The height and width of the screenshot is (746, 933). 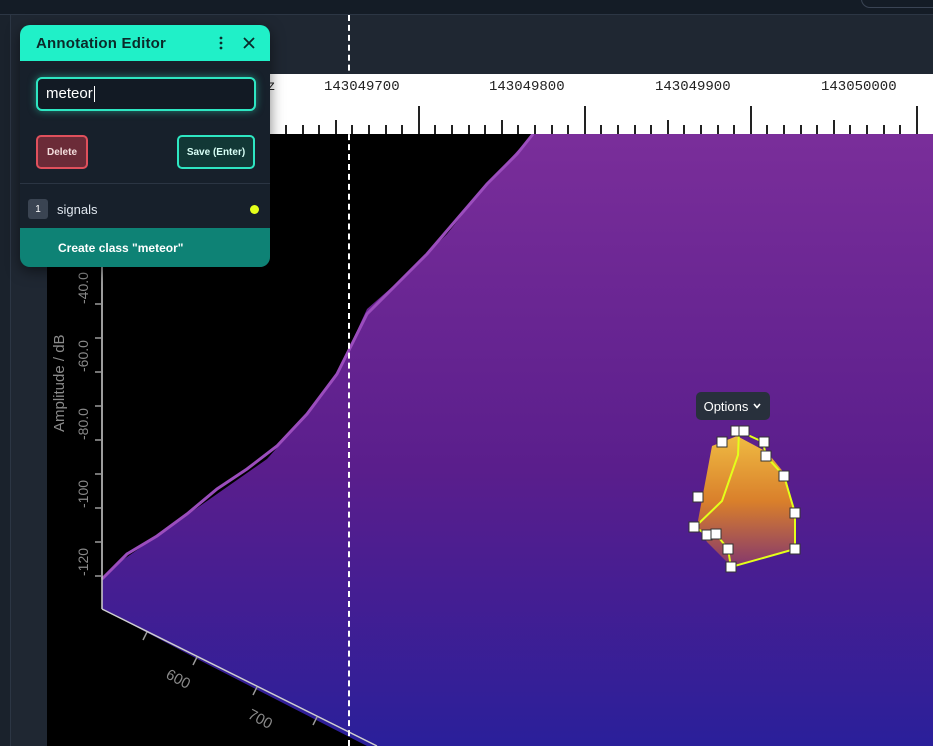 I want to click on chevron-down-icon, so click(x=757, y=406).